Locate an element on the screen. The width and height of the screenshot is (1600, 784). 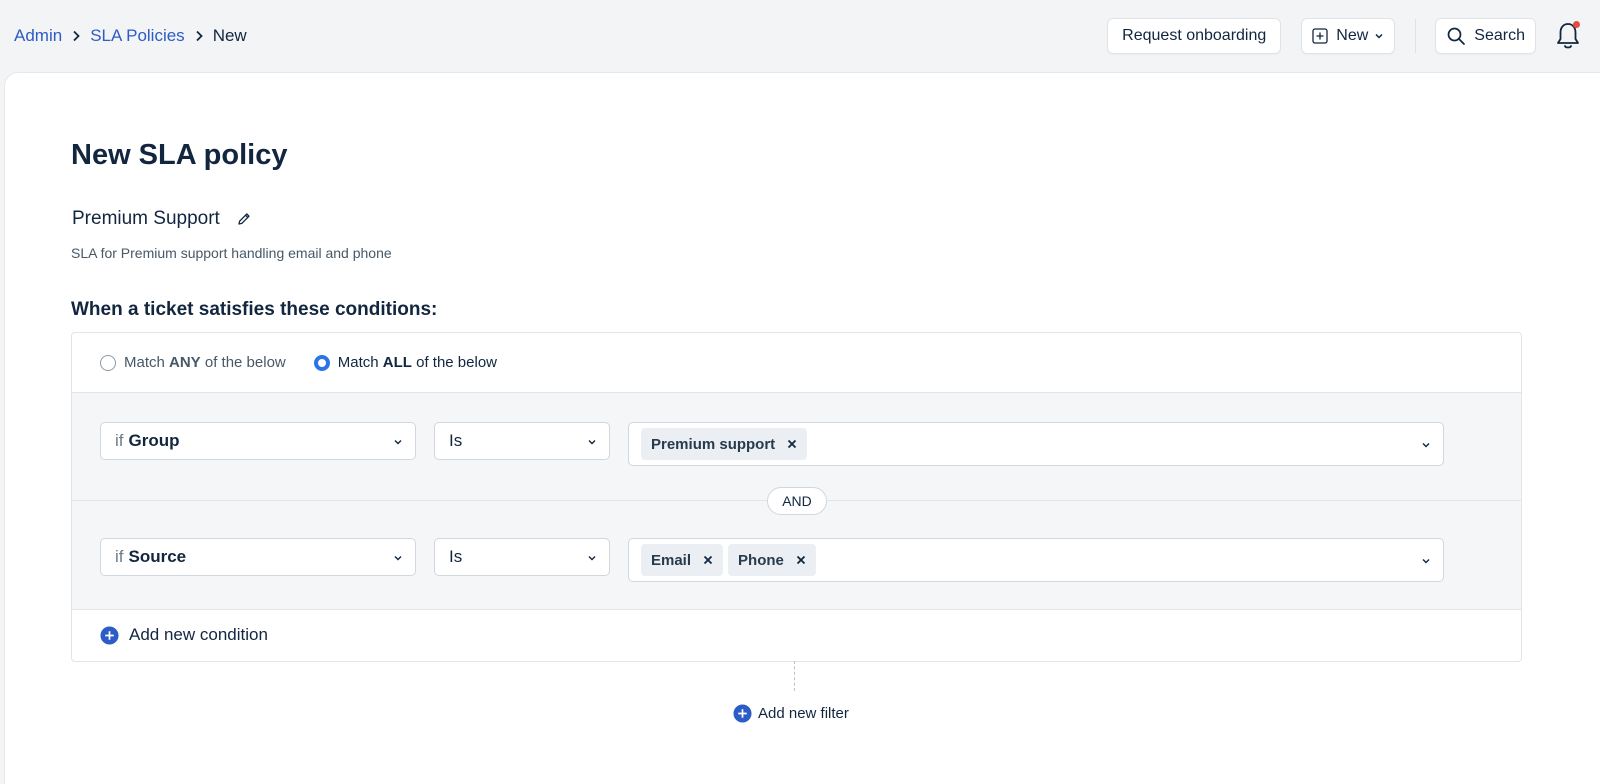
value-tag-label: Premium support is located at coordinates (713, 444).